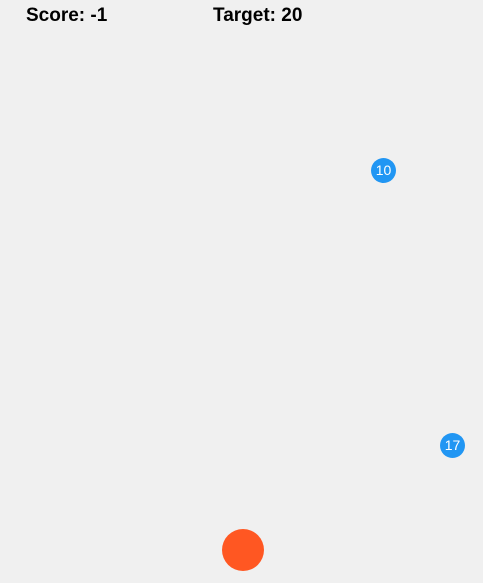  What do you see at coordinates (99, 15) in the screenshot?
I see `score-value: -1` at bounding box center [99, 15].